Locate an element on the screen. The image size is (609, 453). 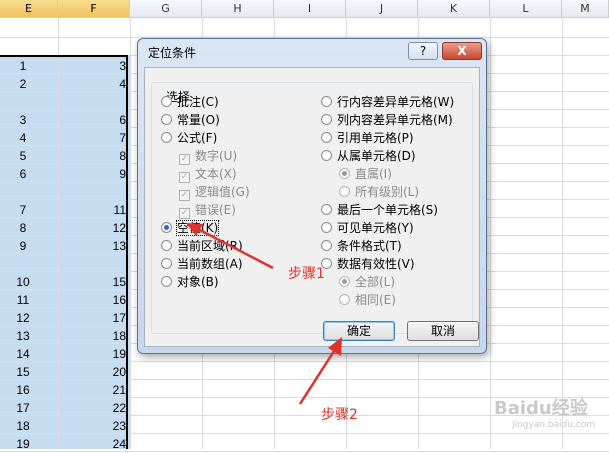
step2-arrow is located at coordinates (318, 376).